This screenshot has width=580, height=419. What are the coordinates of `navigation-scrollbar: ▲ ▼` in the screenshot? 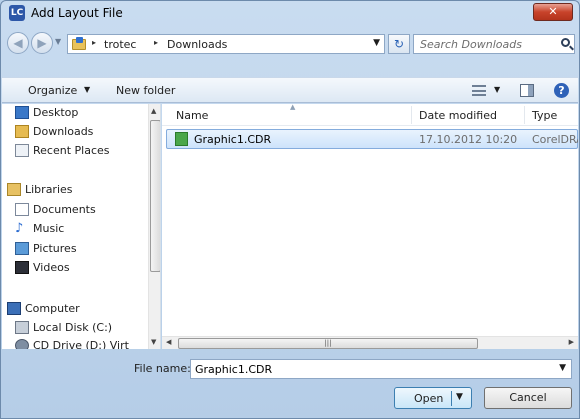 It's located at (154, 226).